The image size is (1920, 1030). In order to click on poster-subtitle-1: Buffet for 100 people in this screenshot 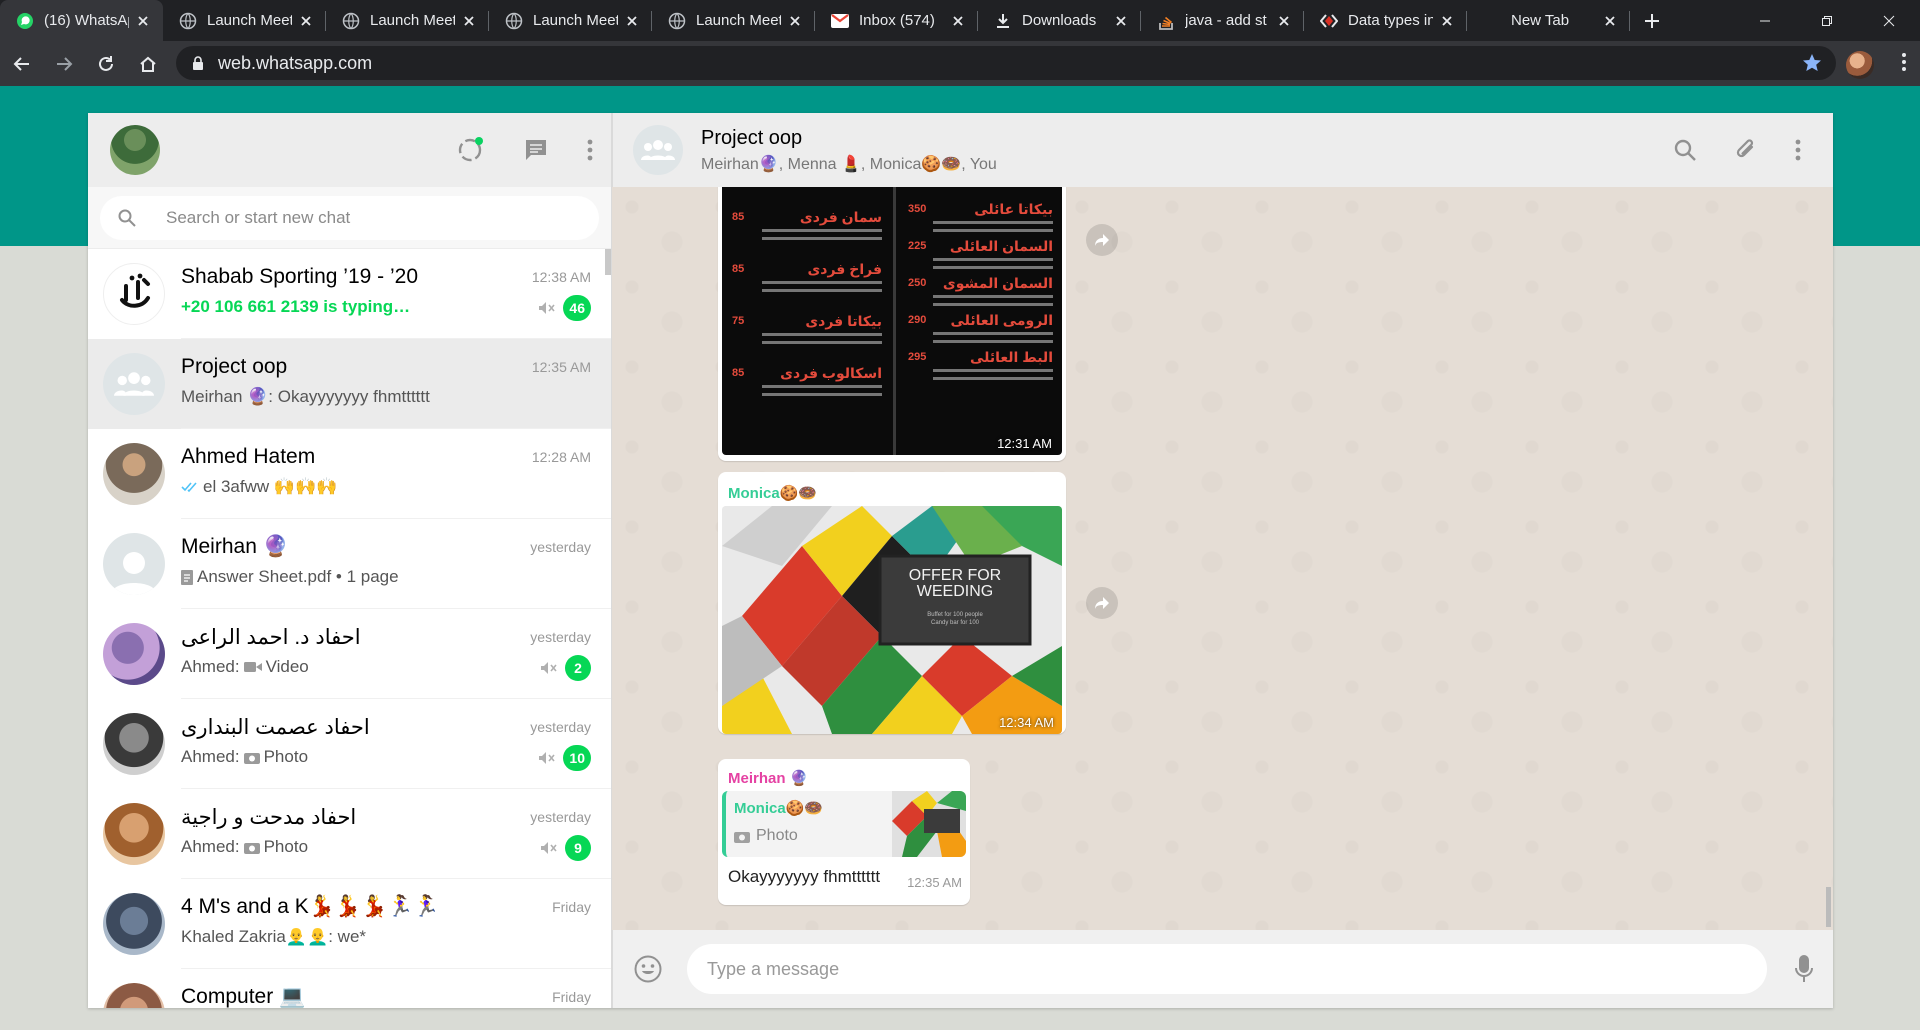, I will do `click(955, 615)`.